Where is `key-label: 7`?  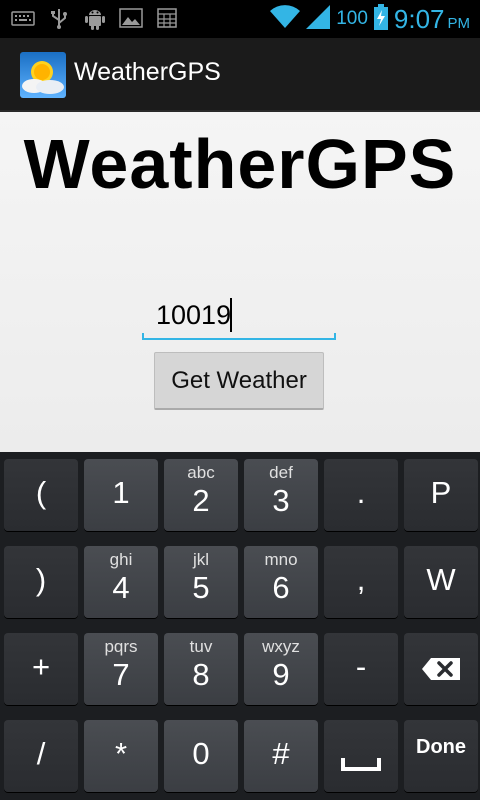 key-label: 7 is located at coordinates (121, 674).